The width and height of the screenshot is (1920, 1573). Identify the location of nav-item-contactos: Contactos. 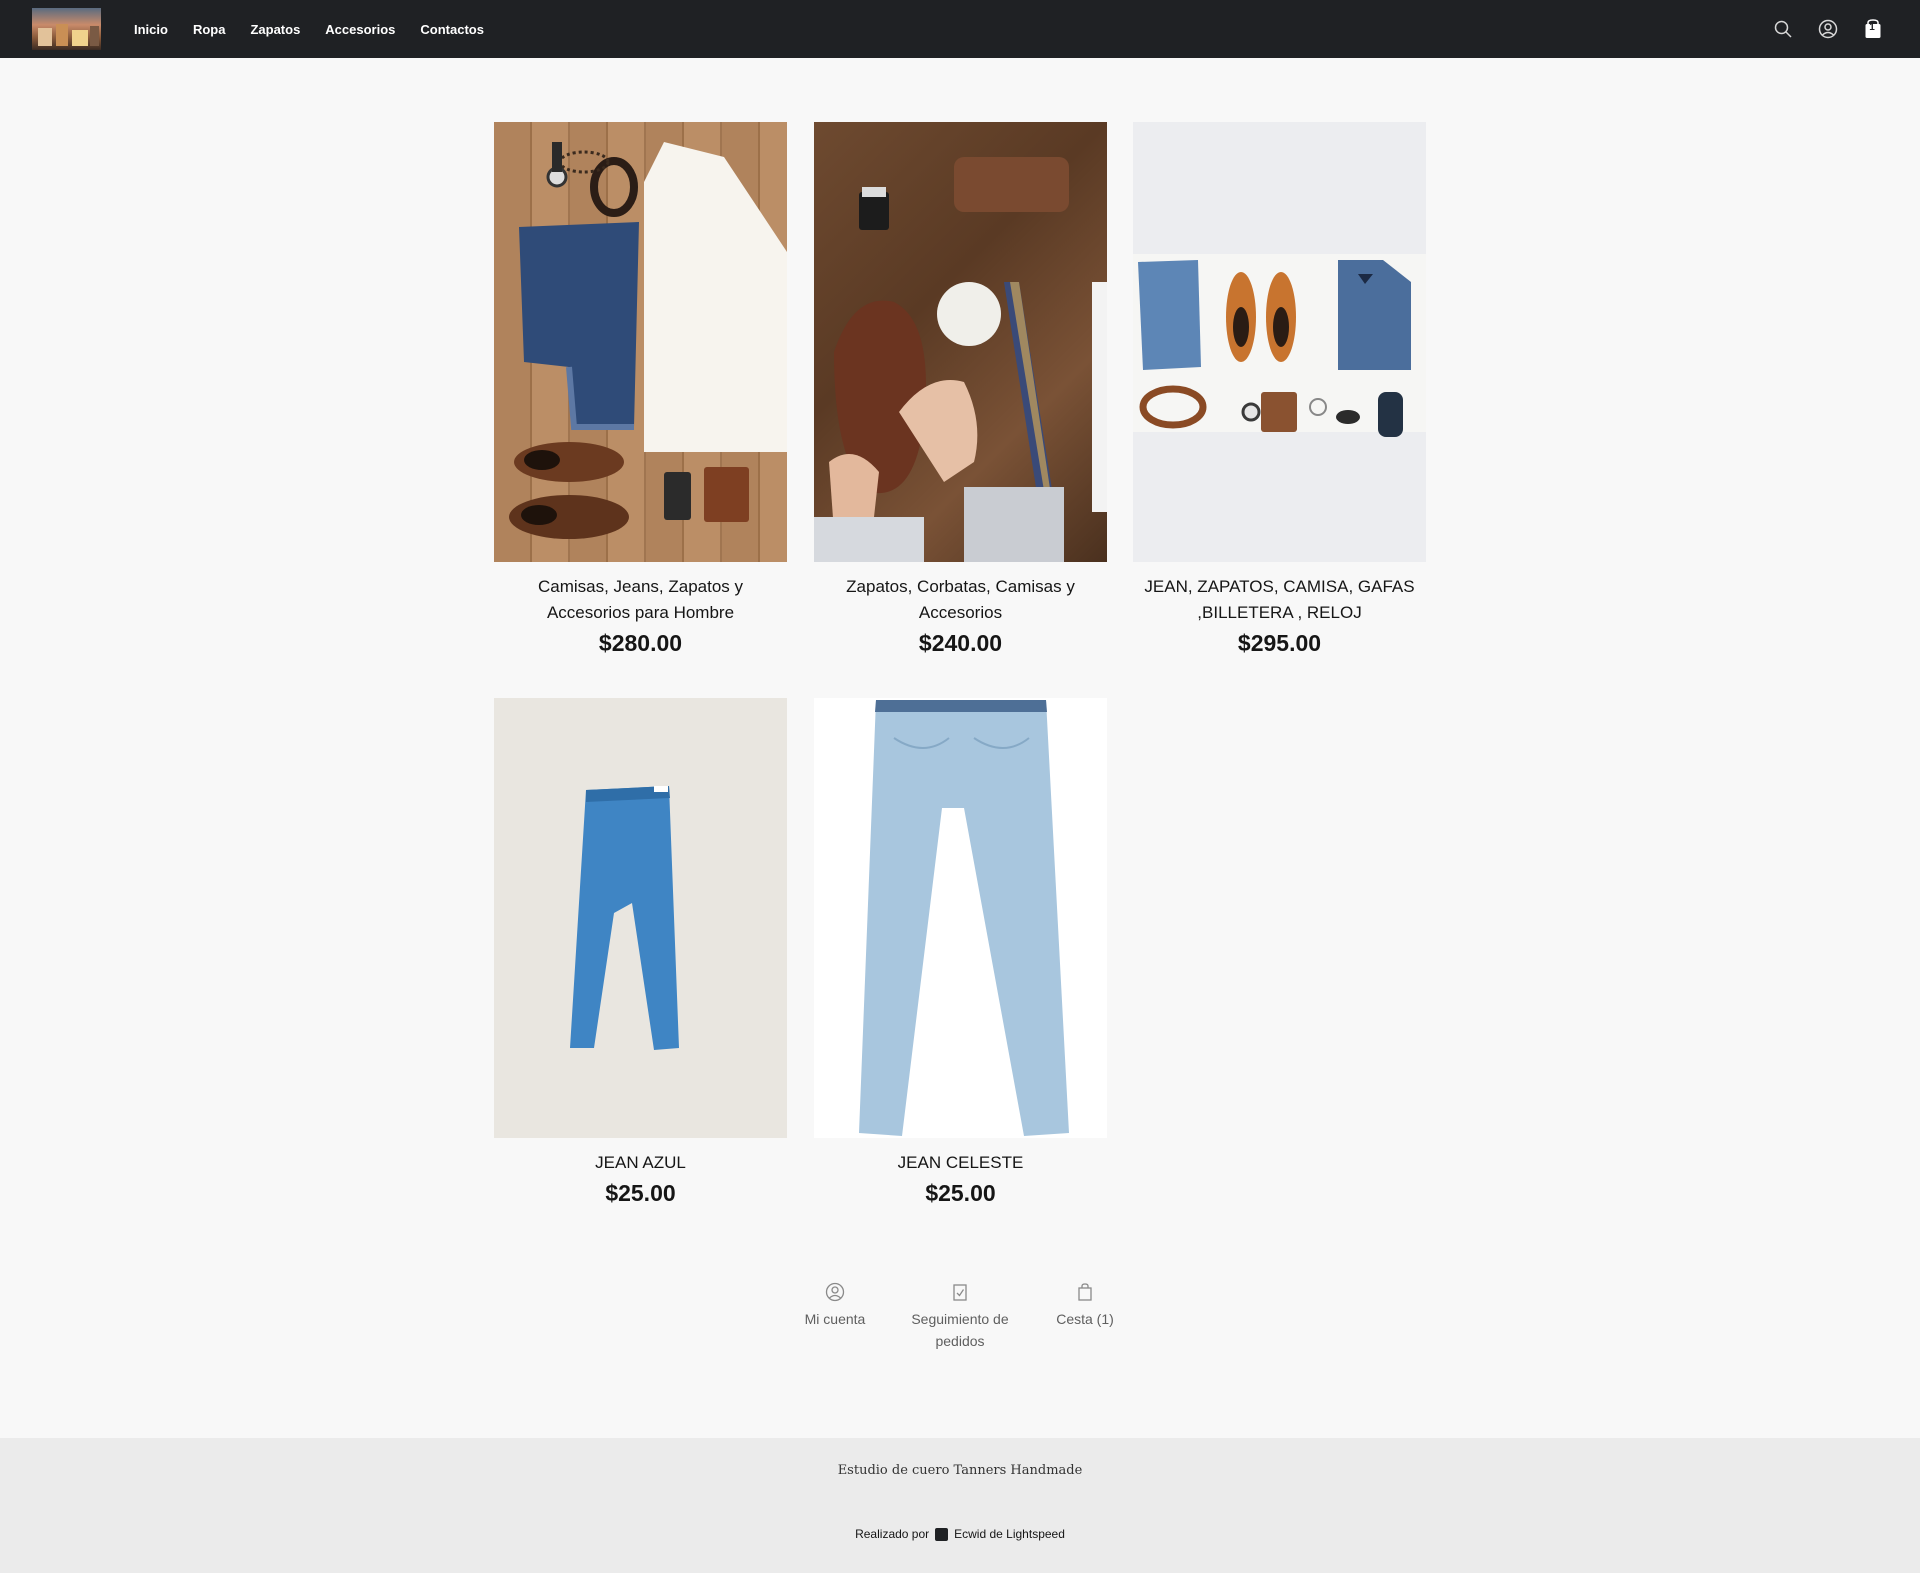
(452, 29).